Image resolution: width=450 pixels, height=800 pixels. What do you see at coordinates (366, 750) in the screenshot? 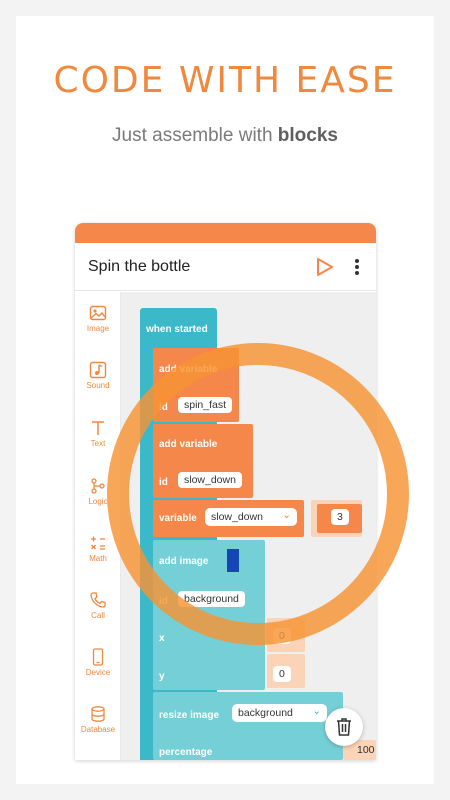
I see `percentage-value-field: 100` at bounding box center [366, 750].